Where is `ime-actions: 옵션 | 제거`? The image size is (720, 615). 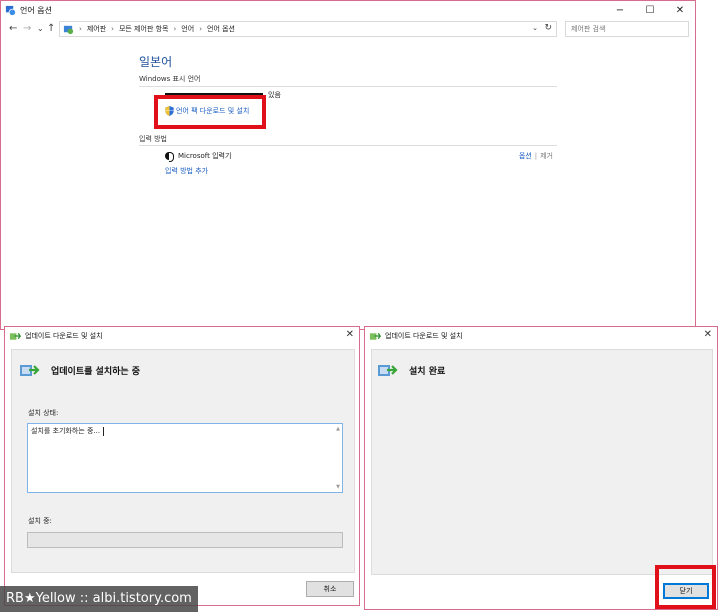 ime-actions: 옵션 | 제거 is located at coordinates (535, 156).